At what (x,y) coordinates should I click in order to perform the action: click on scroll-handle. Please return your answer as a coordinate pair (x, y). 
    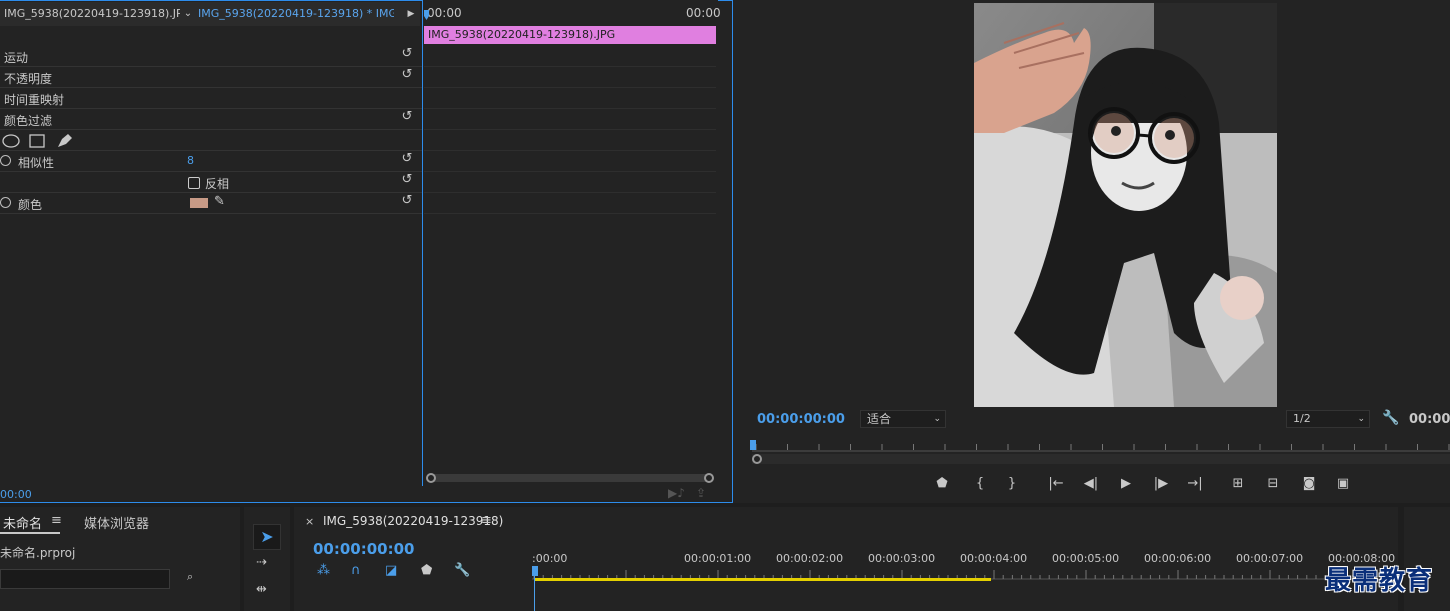
    Looking at the image, I should click on (757, 459).